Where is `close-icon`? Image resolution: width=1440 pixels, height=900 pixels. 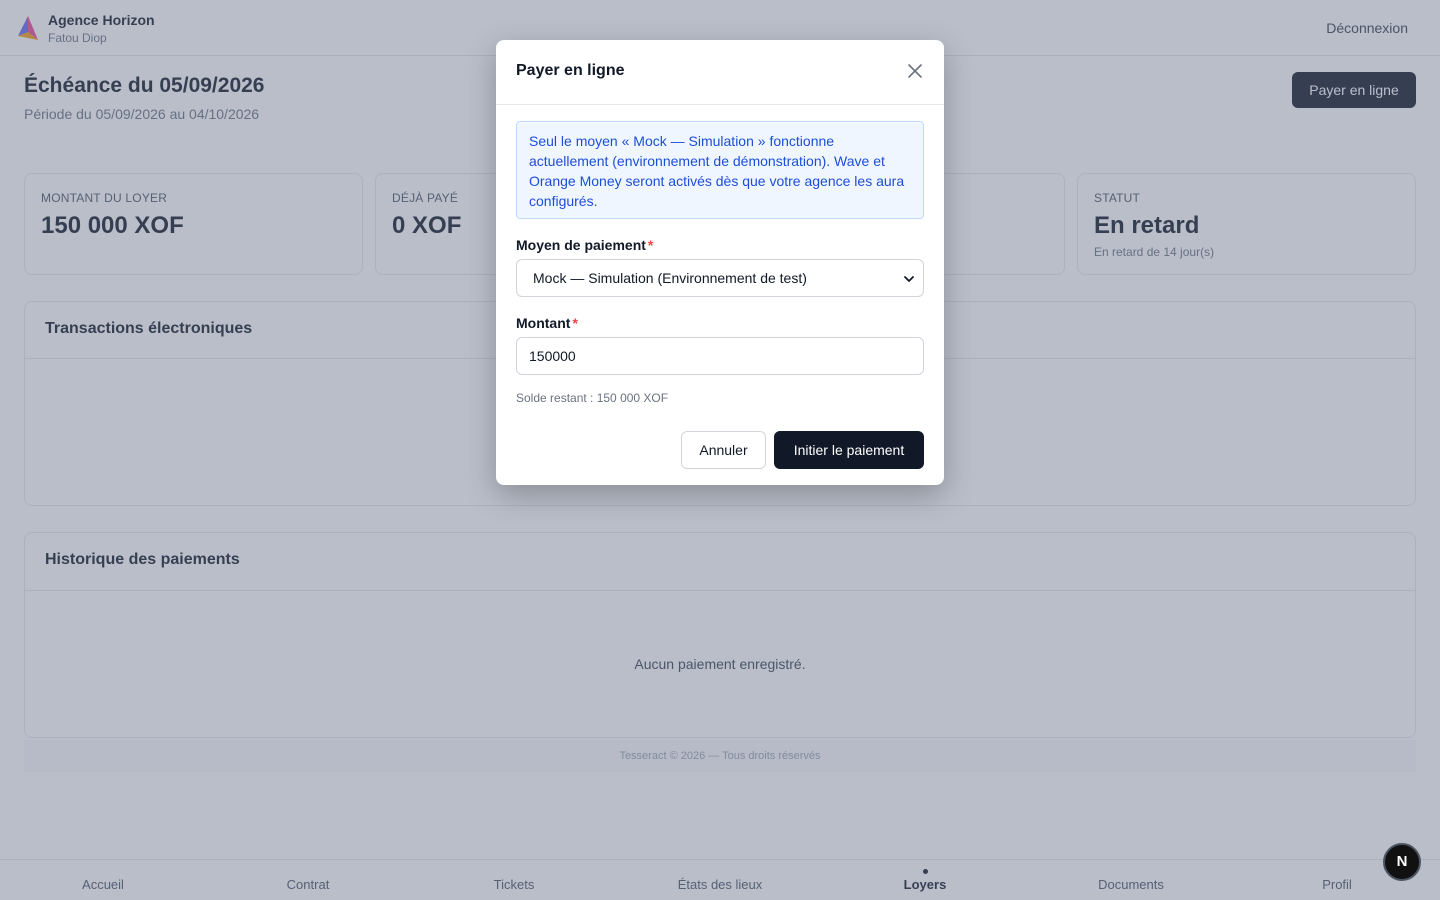 close-icon is located at coordinates (915, 71).